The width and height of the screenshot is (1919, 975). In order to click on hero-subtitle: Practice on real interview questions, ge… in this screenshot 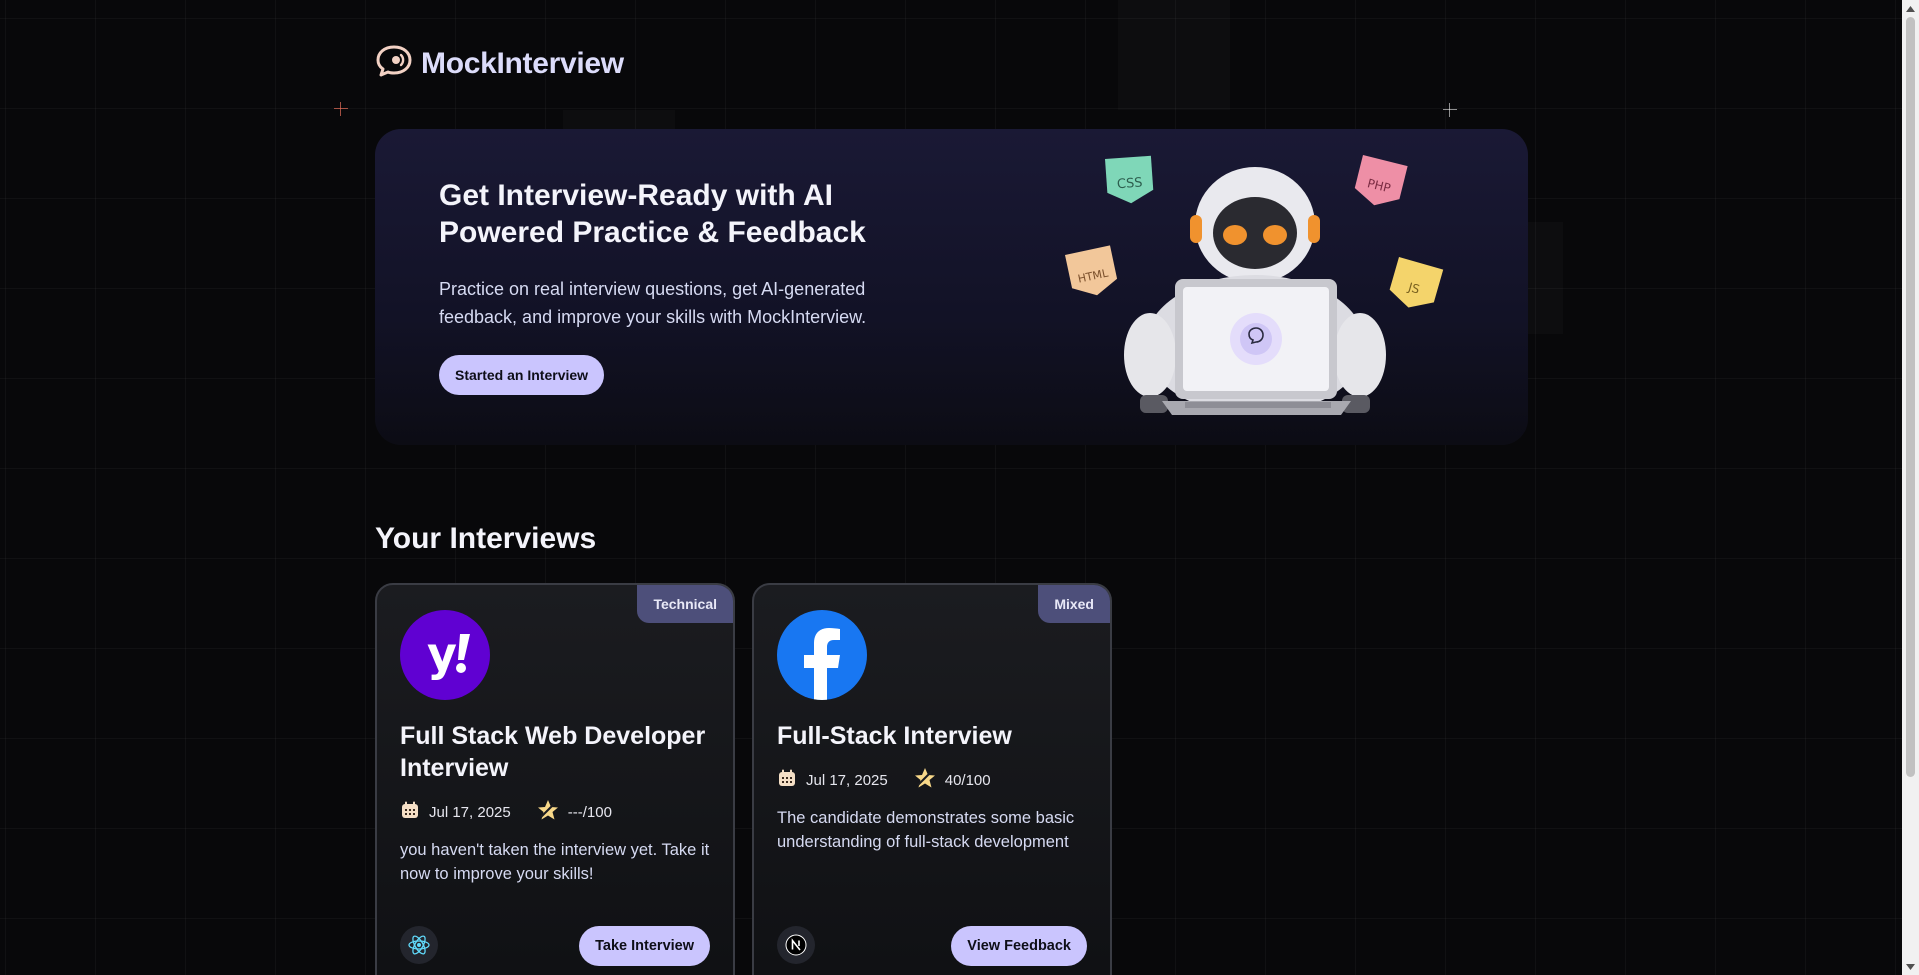, I will do `click(653, 303)`.